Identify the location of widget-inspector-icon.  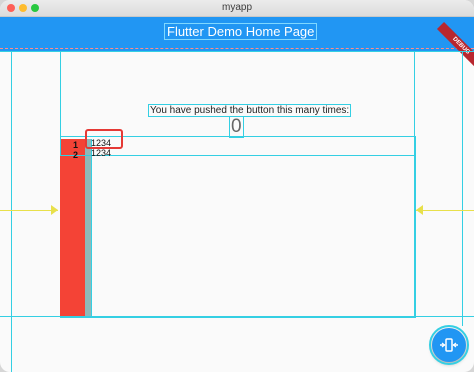
(449, 345).